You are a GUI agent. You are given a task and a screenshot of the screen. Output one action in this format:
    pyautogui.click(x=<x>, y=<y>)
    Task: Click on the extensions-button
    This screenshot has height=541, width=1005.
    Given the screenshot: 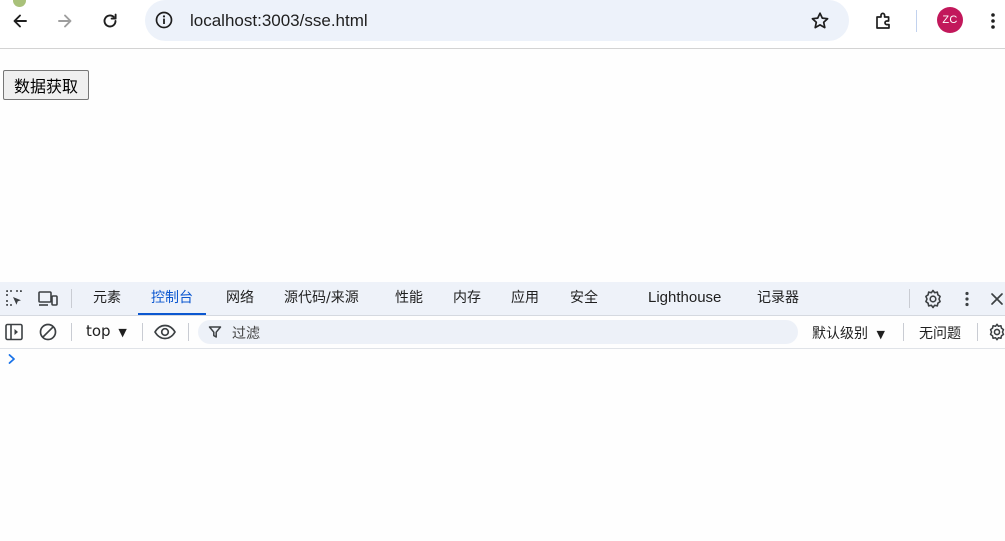 What is the action you would take?
    pyautogui.click(x=884, y=21)
    